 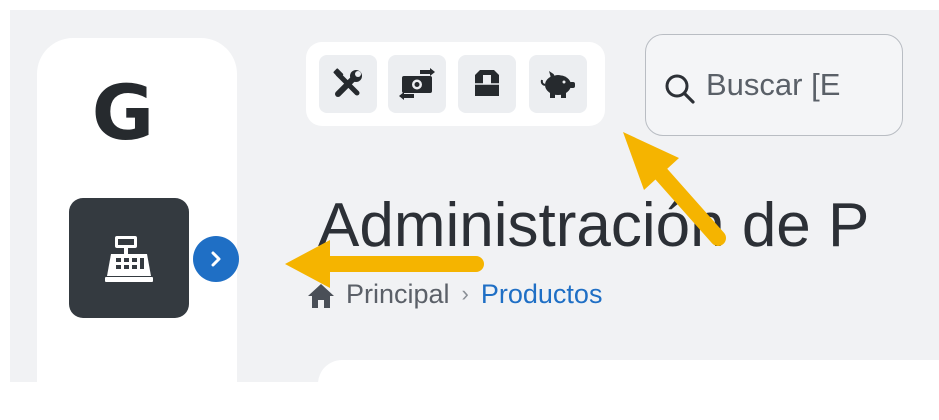 I want to click on cash-register-icon, so click(x=129, y=259).